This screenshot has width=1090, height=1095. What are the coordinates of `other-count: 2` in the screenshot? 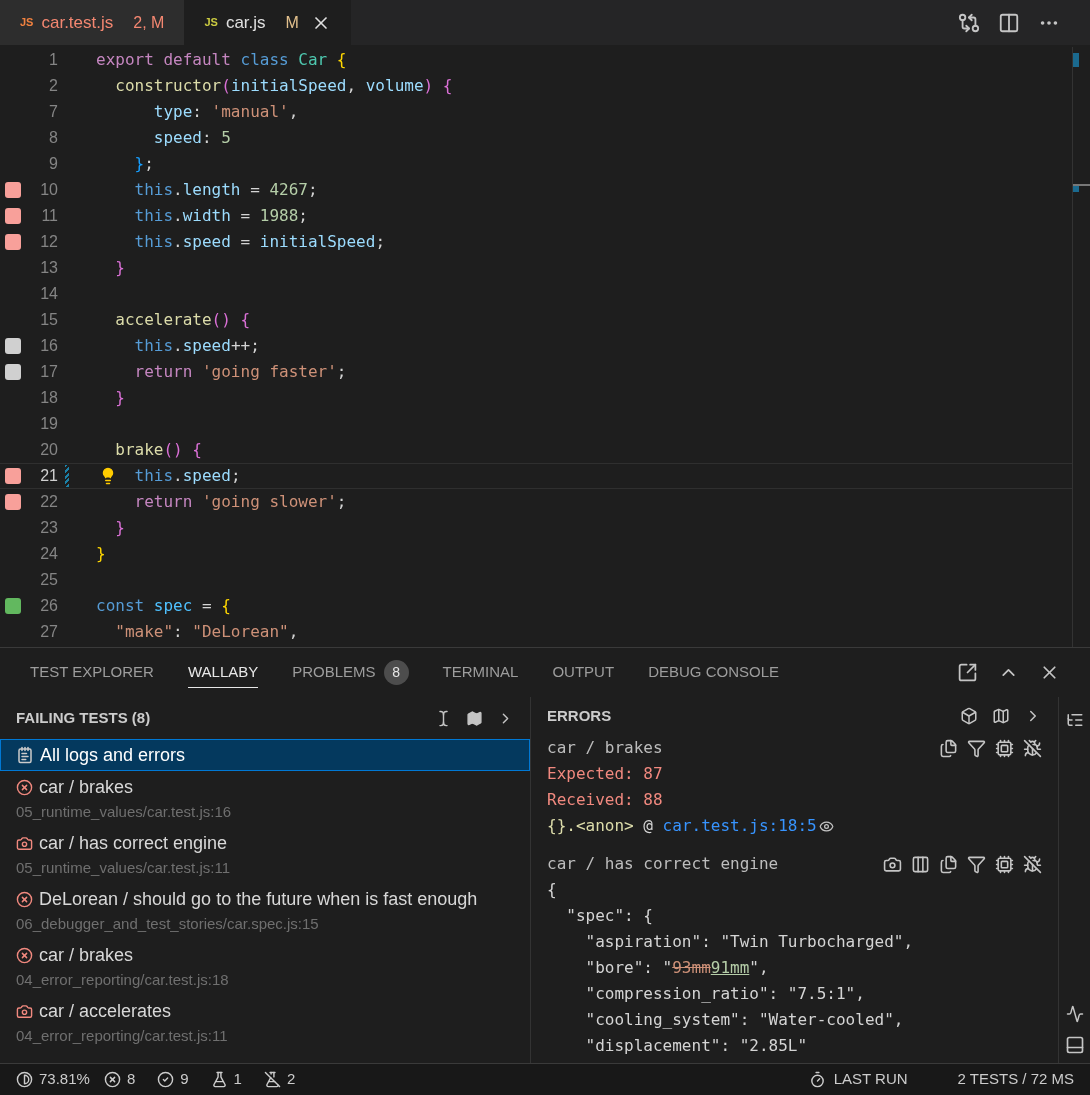 It's located at (291, 1079).